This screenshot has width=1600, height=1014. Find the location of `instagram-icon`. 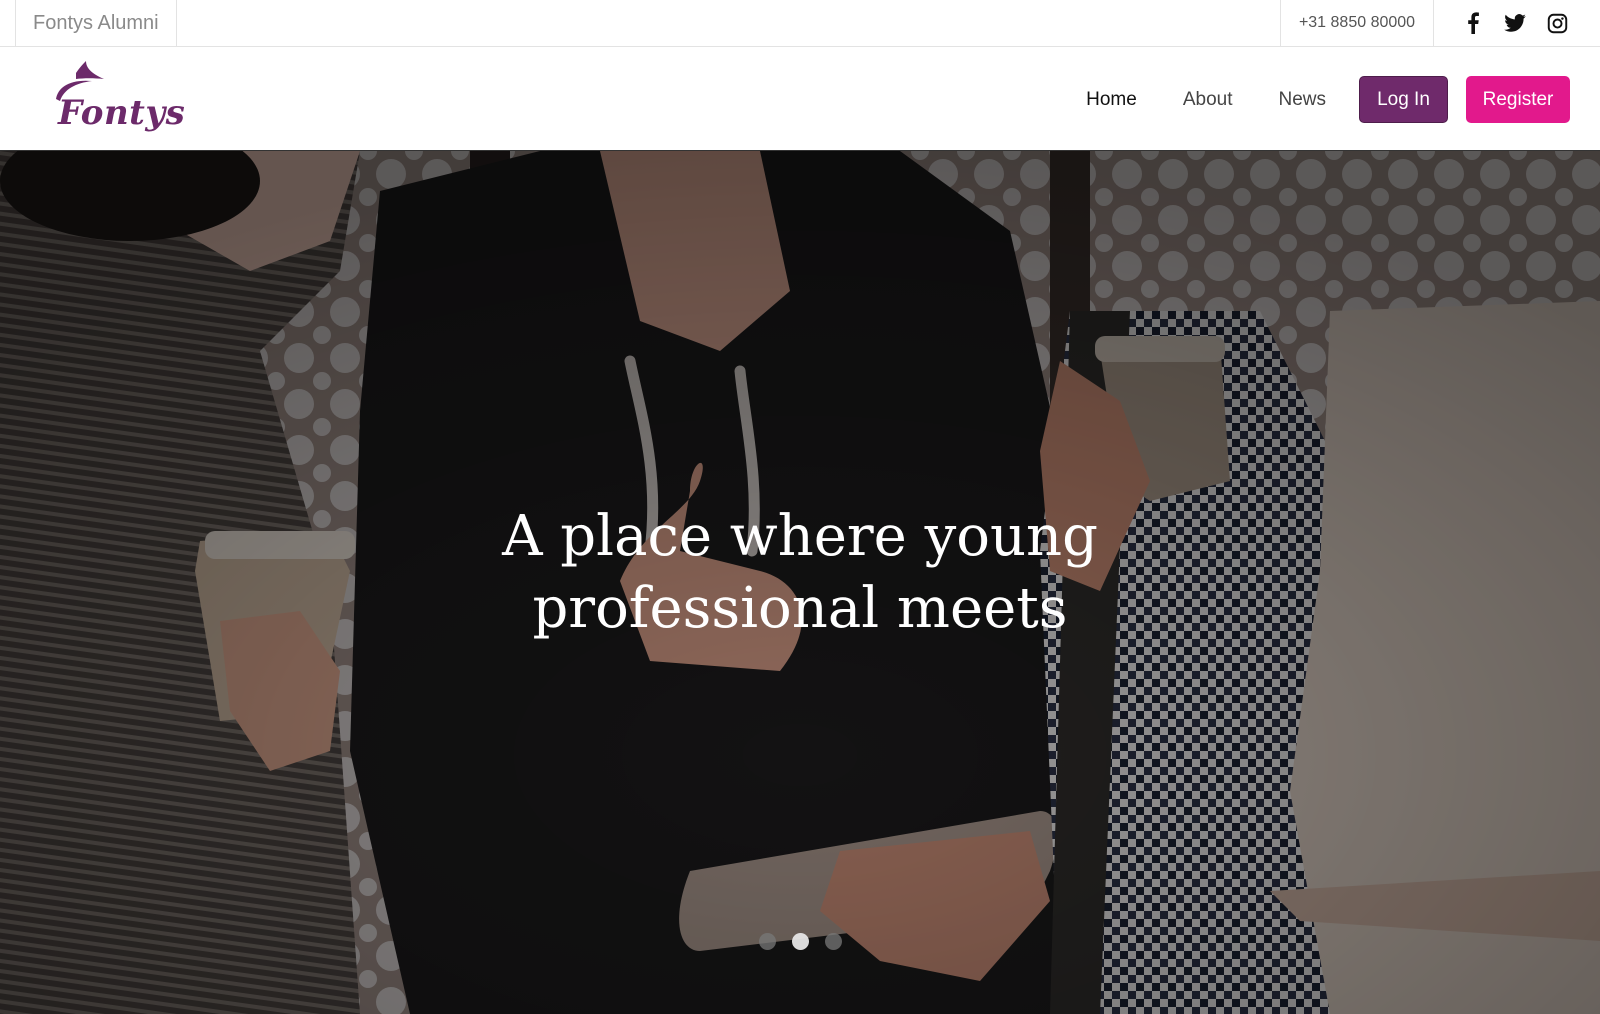

instagram-icon is located at coordinates (1557, 23).